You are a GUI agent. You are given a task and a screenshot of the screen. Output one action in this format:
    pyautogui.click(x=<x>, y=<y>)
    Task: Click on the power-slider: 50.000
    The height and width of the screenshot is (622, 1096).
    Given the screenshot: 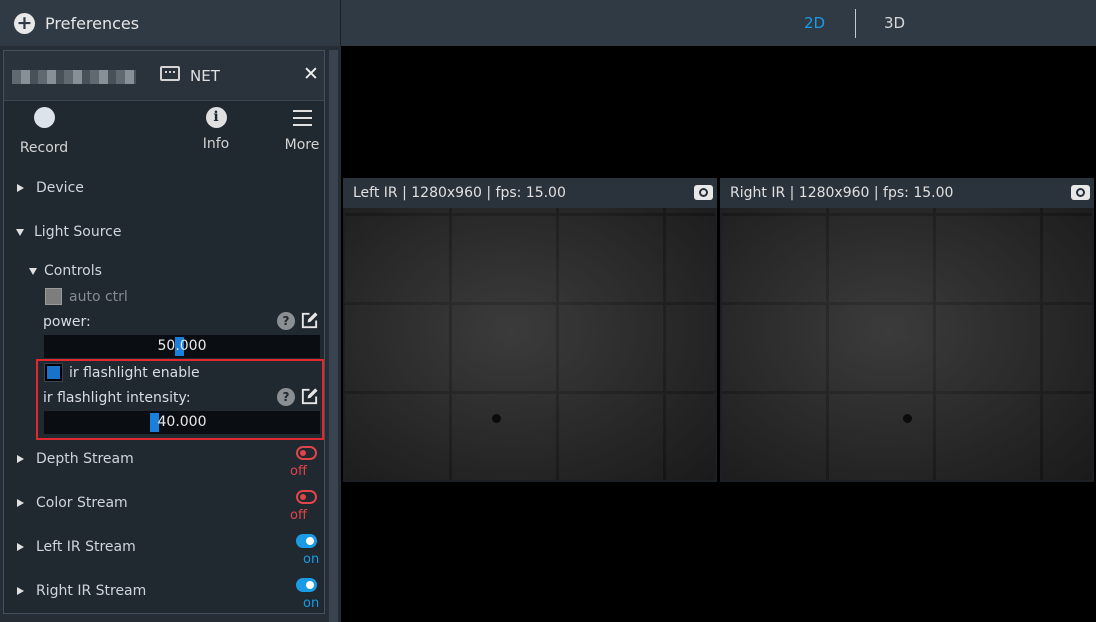 What is the action you would take?
    pyautogui.click(x=182, y=346)
    